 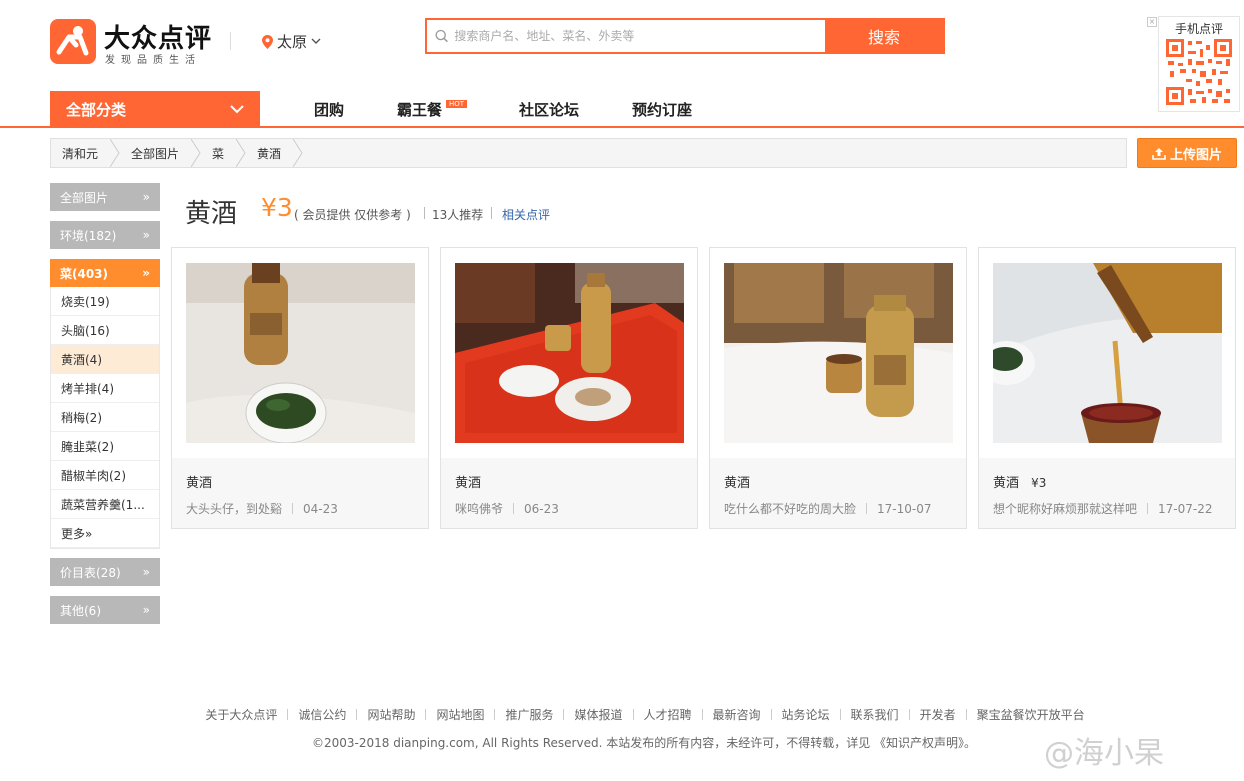 I want to click on chevron-down-icon, so click(x=316, y=41).